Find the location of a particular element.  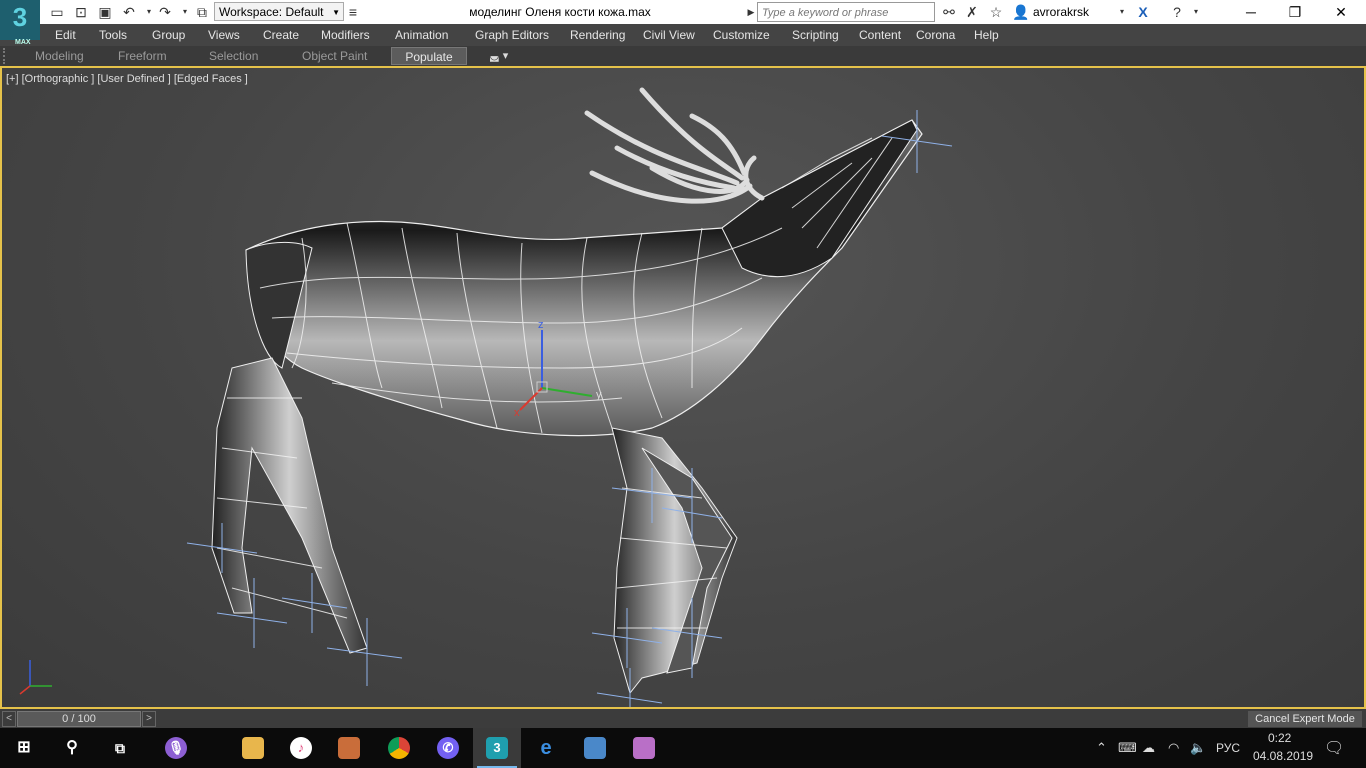

notifications-icon: 🗨 is located at coordinates (1334, 748).